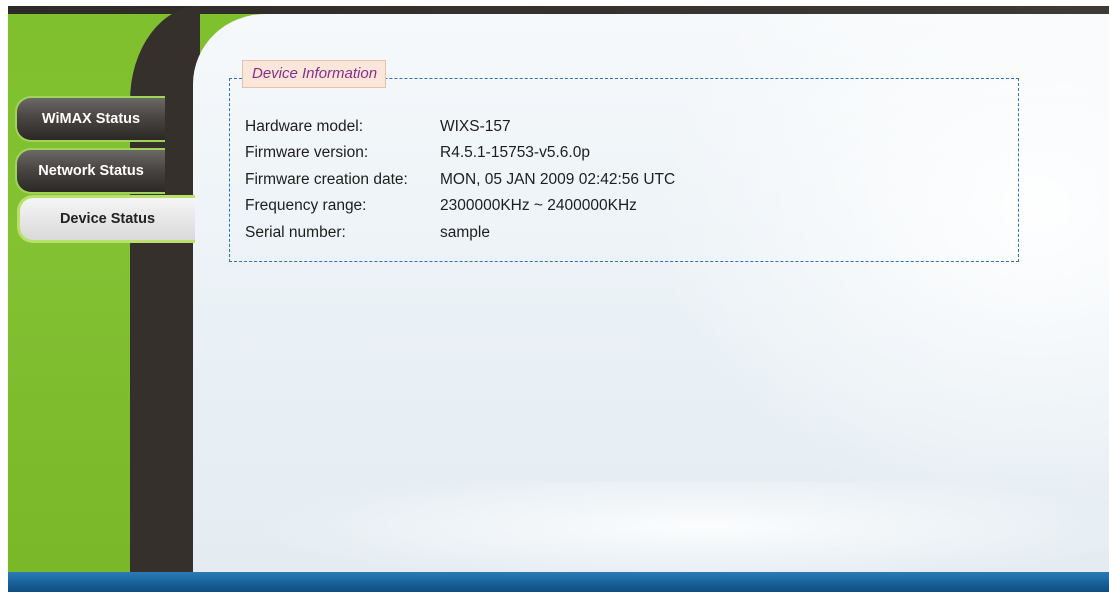 This screenshot has height=592, width=1109. I want to click on nav-network-status-label: Network Status, so click(91, 171).